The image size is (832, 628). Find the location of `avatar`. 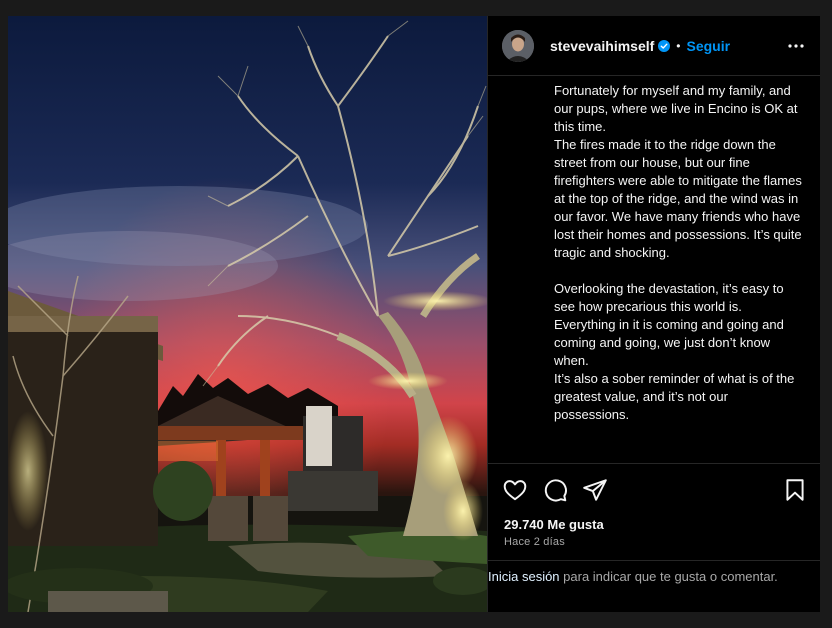

avatar is located at coordinates (518, 45).